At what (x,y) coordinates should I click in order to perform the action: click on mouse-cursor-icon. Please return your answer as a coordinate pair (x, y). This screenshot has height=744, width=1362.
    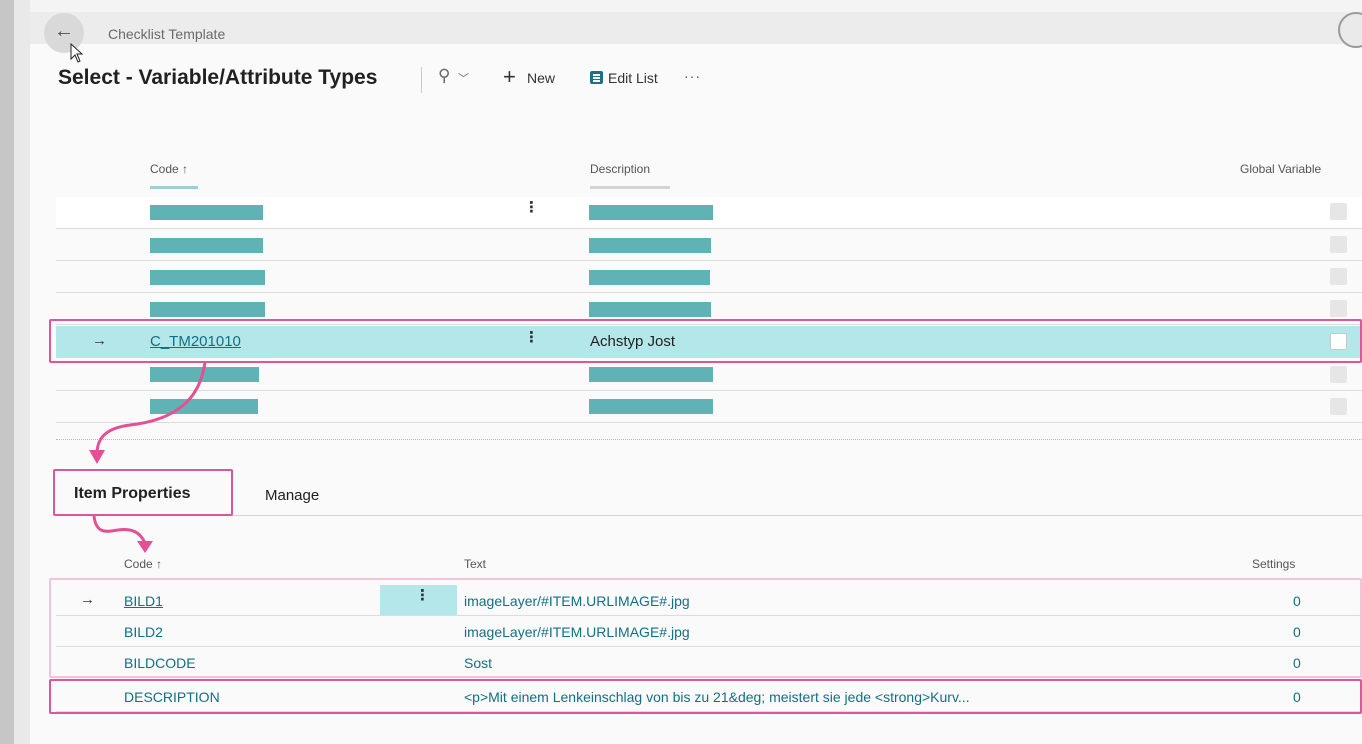
    Looking at the image, I should click on (77, 53).